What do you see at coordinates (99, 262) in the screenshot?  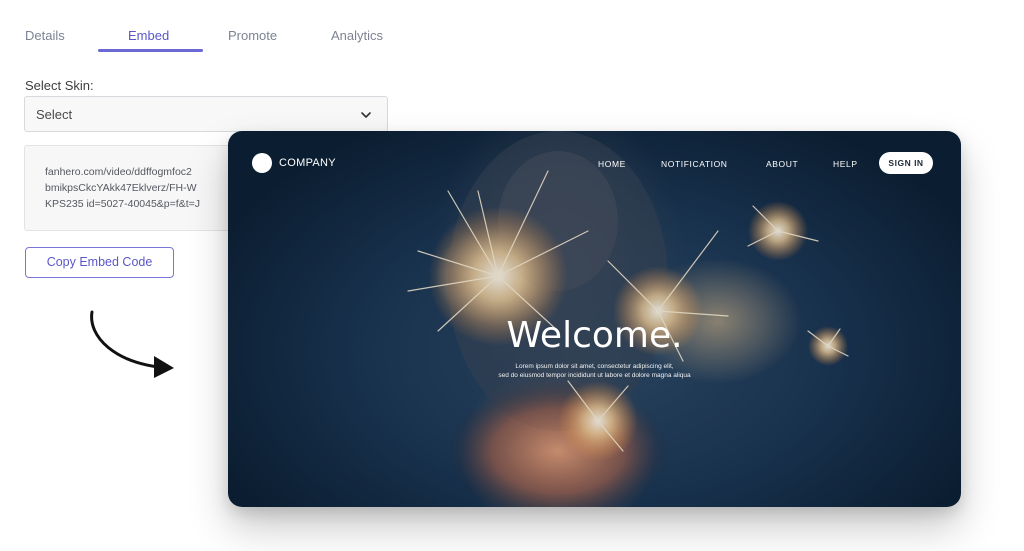 I see `copy-embed-code-button: Copy Embed Code` at bounding box center [99, 262].